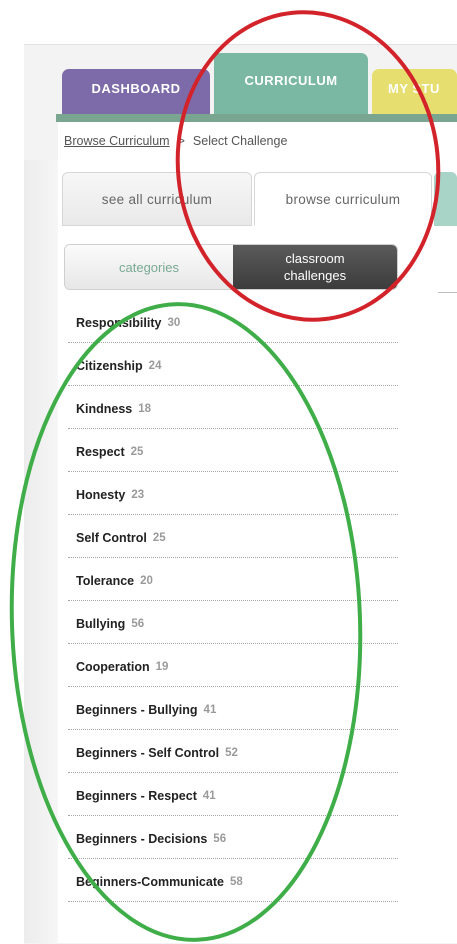 Image resolution: width=457 pixels, height=944 pixels. Describe the element at coordinates (233, 407) in the screenshot. I see `list-item: Kindness 18` at that location.